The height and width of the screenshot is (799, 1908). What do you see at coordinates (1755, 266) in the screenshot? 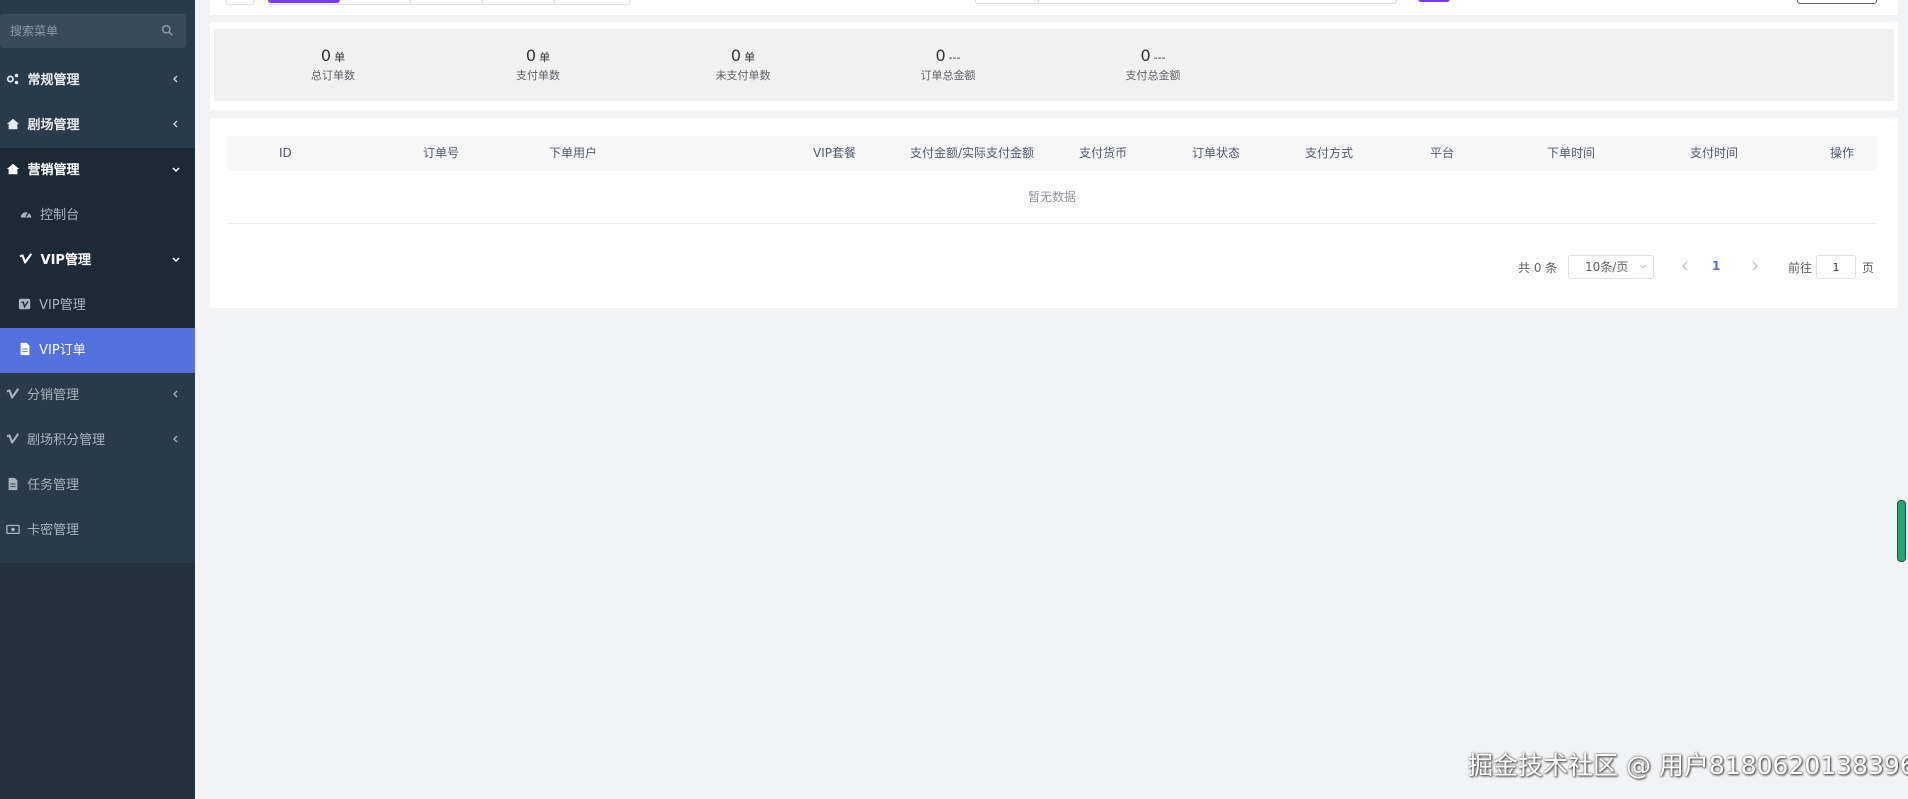
I see `chevron-right-icon` at bounding box center [1755, 266].